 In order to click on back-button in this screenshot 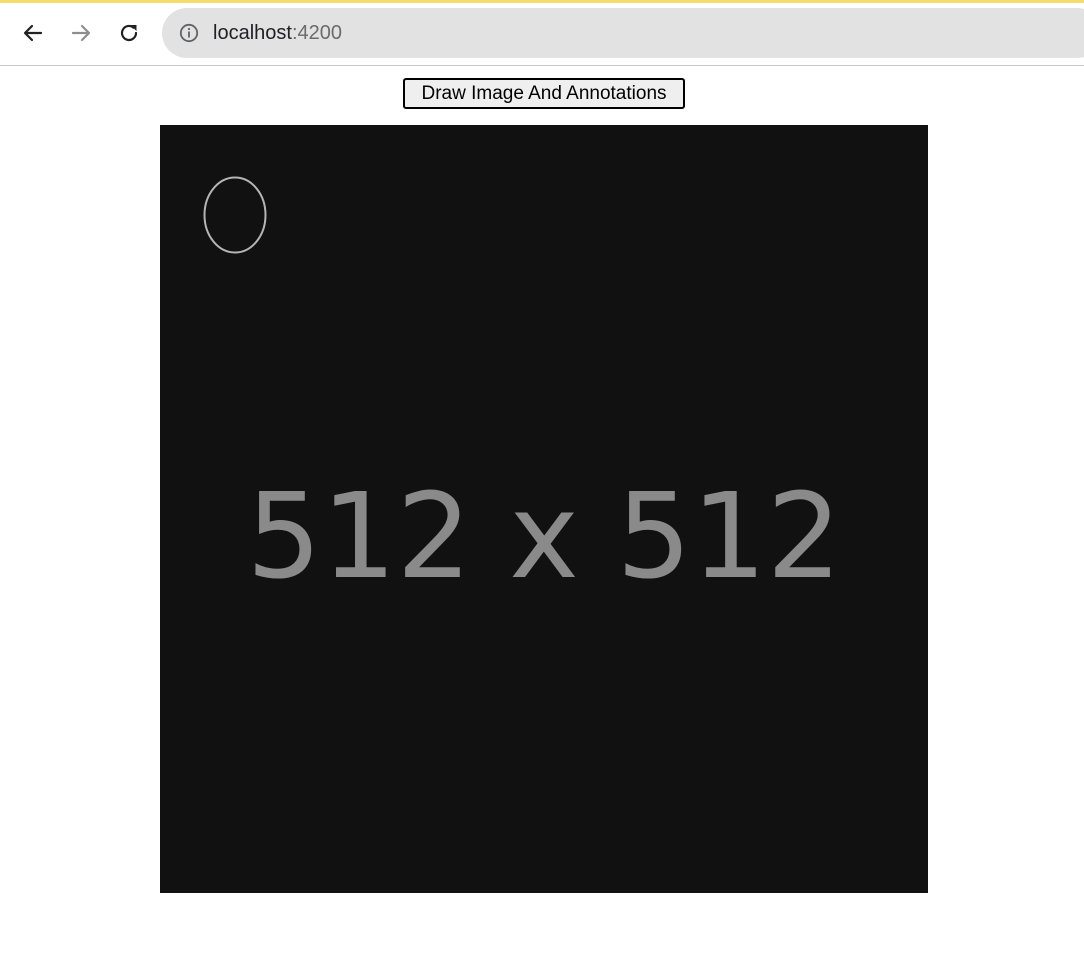, I will do `click(33, 33)`.